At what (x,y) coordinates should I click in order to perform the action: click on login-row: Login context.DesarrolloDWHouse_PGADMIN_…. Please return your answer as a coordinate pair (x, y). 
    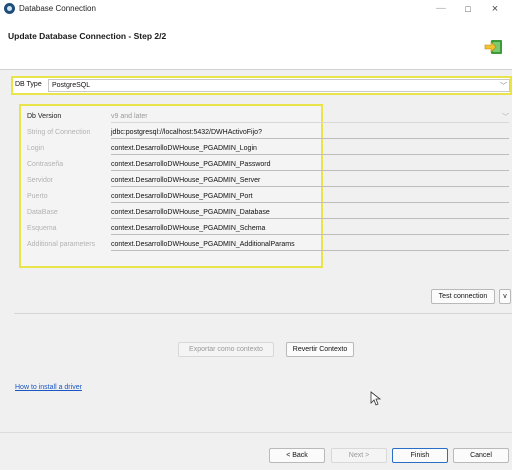
    Looking at the image, I should click on (269, 149).